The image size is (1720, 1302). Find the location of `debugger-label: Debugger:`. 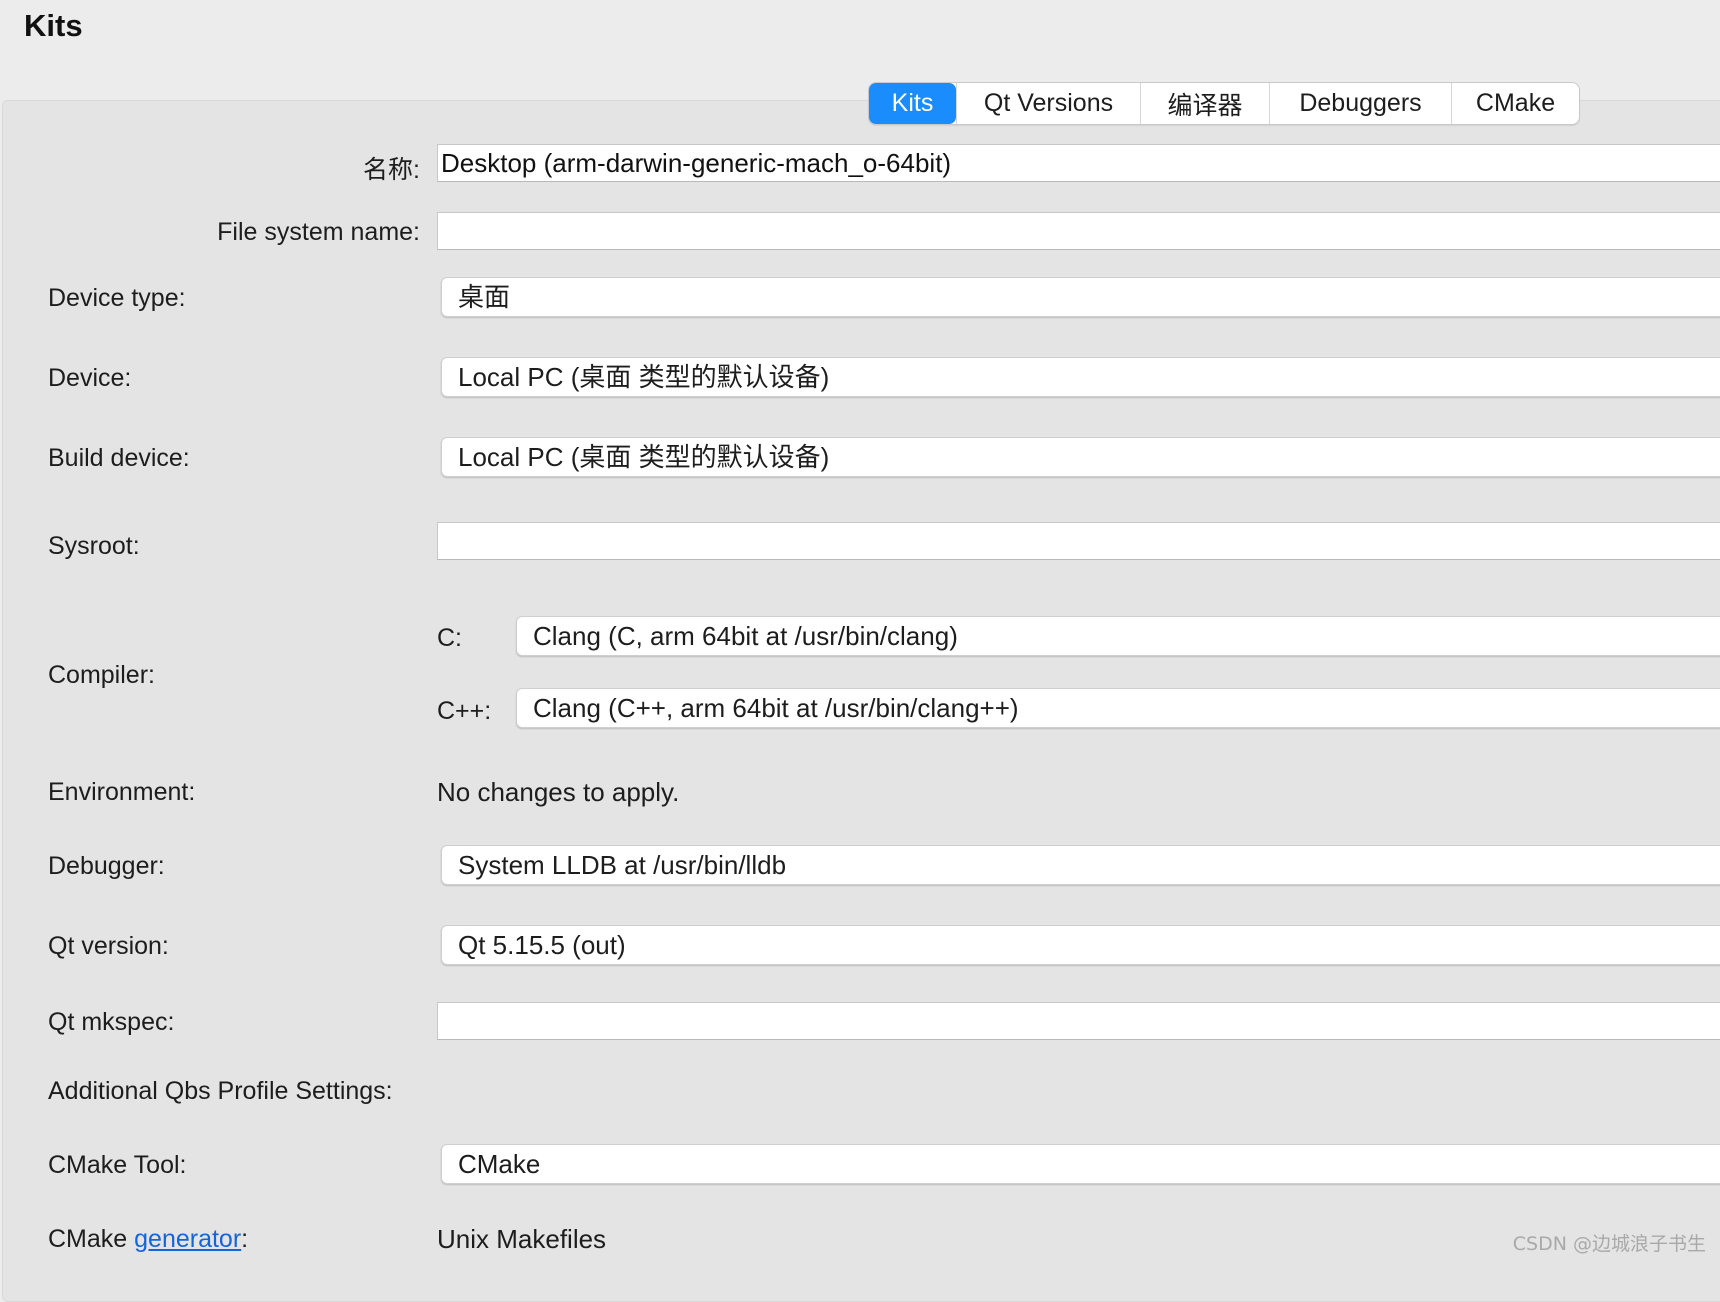

debugger-label: Debugger: is located at coordinates (106, 866).